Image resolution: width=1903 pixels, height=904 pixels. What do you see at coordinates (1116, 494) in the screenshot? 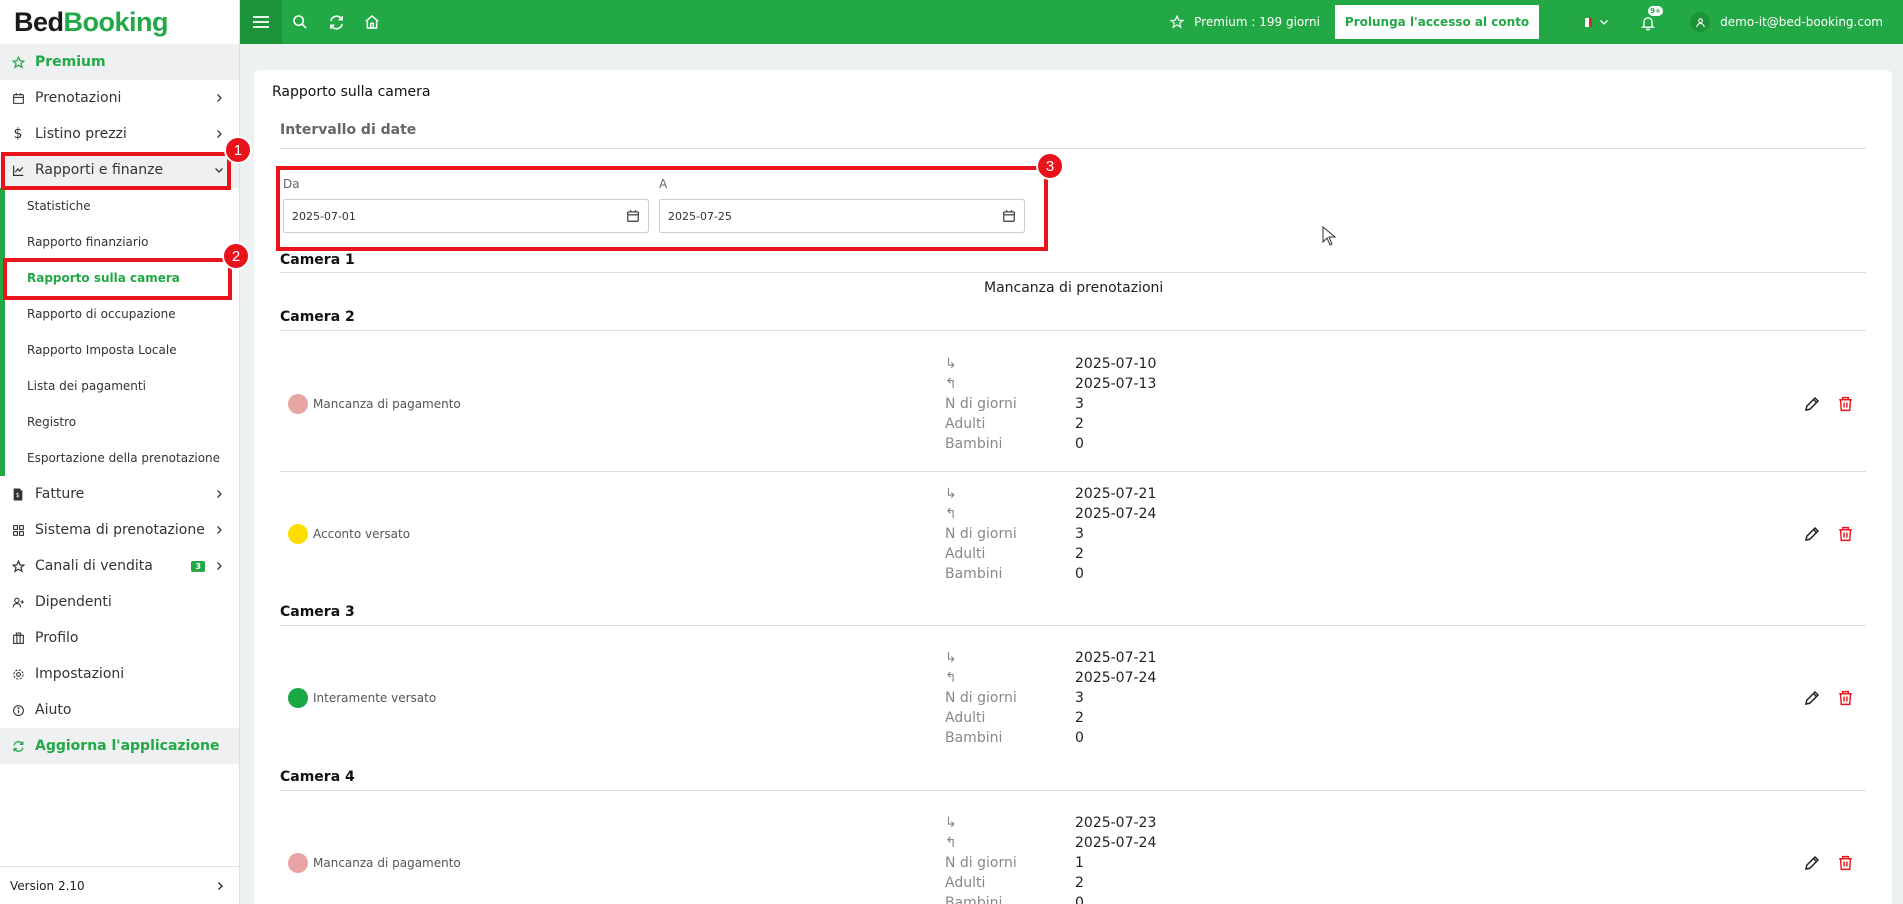
I see `check-in-date: 2025-07-21` at bounding box center [1116, 494].